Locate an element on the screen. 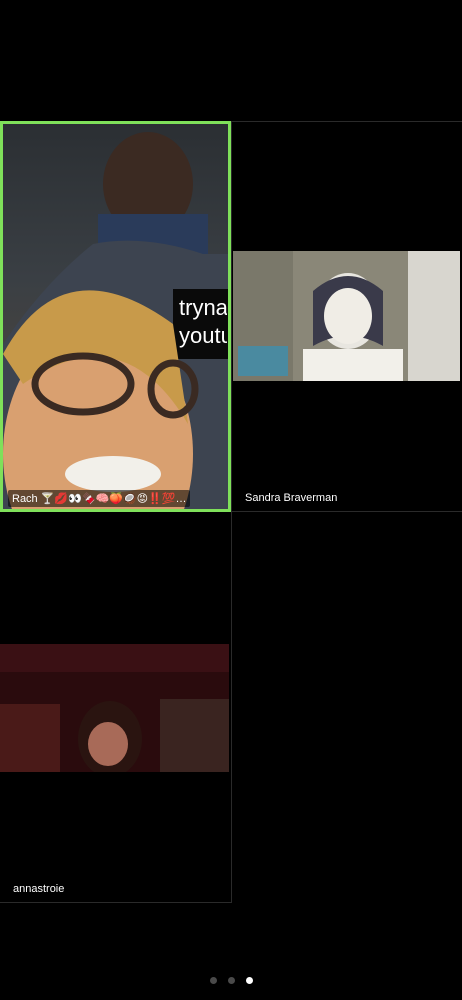 This screenshot has width=462, height=1000. video-frame-annastroie is located at coordinates (114, 708).